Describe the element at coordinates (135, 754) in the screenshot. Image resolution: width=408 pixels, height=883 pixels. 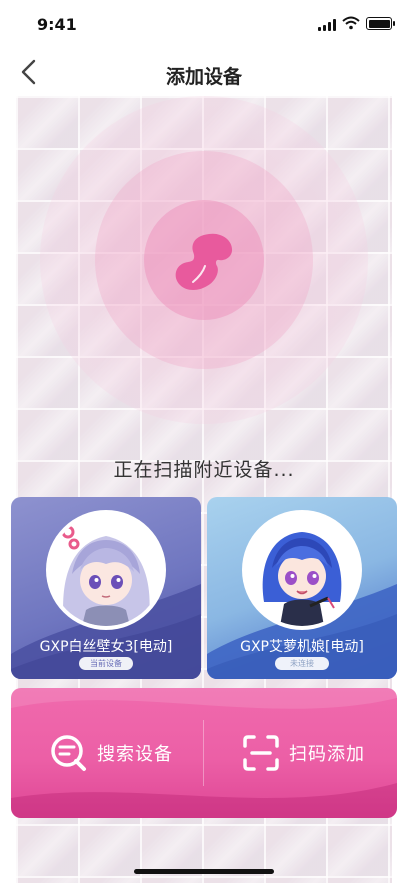
I see `search-device-label: 搜索设备` at that location.